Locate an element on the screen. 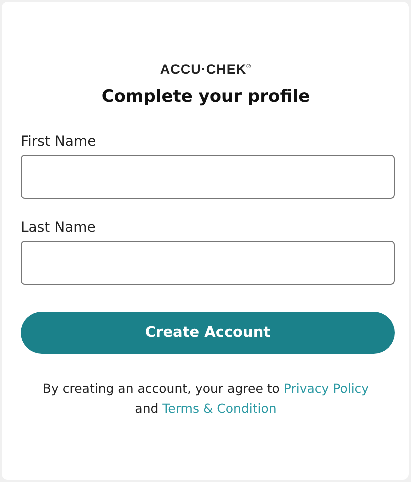  privacy-policy-link: Privacy Policy is located at coordinates (327, 388).